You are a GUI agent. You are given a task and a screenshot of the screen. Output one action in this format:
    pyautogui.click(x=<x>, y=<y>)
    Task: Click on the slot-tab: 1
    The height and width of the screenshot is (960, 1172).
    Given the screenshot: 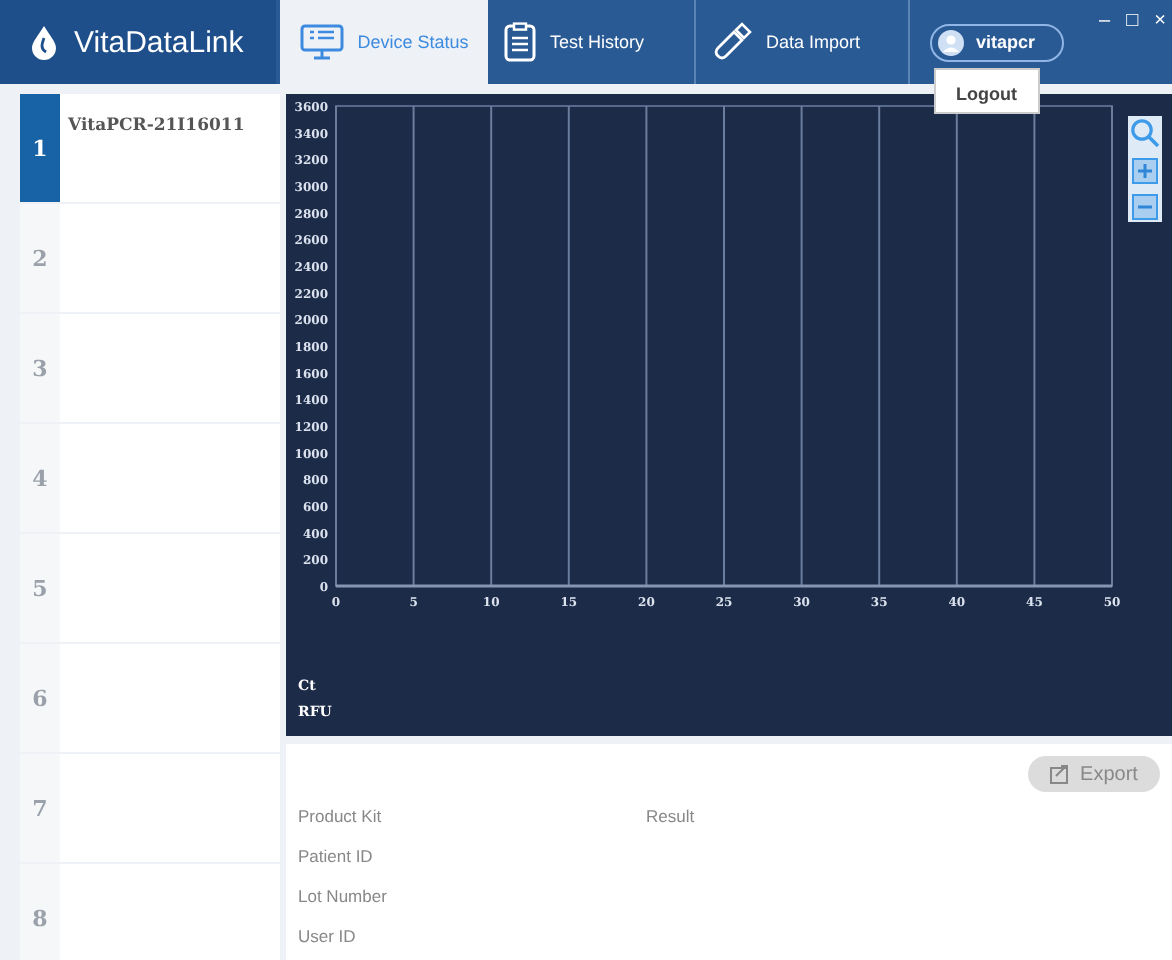 What is the action you would take?
    pyautogui.click(x=40, y=148)
    